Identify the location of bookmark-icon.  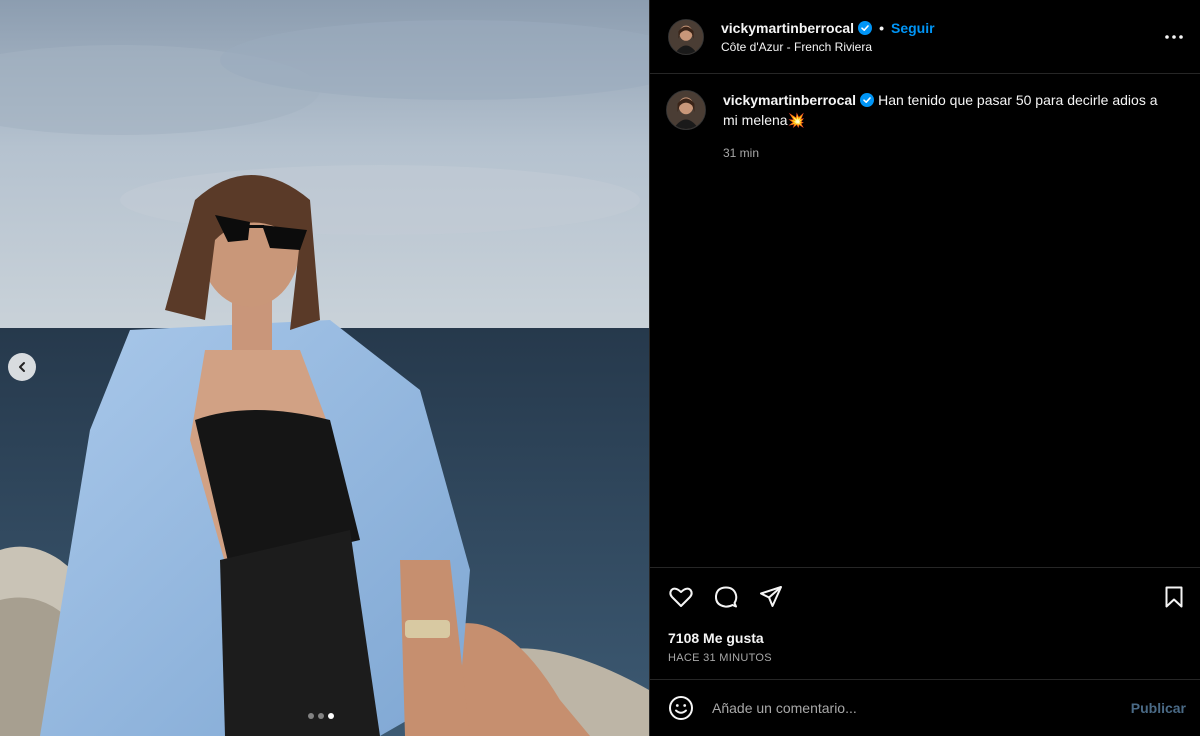
(1174, 597).